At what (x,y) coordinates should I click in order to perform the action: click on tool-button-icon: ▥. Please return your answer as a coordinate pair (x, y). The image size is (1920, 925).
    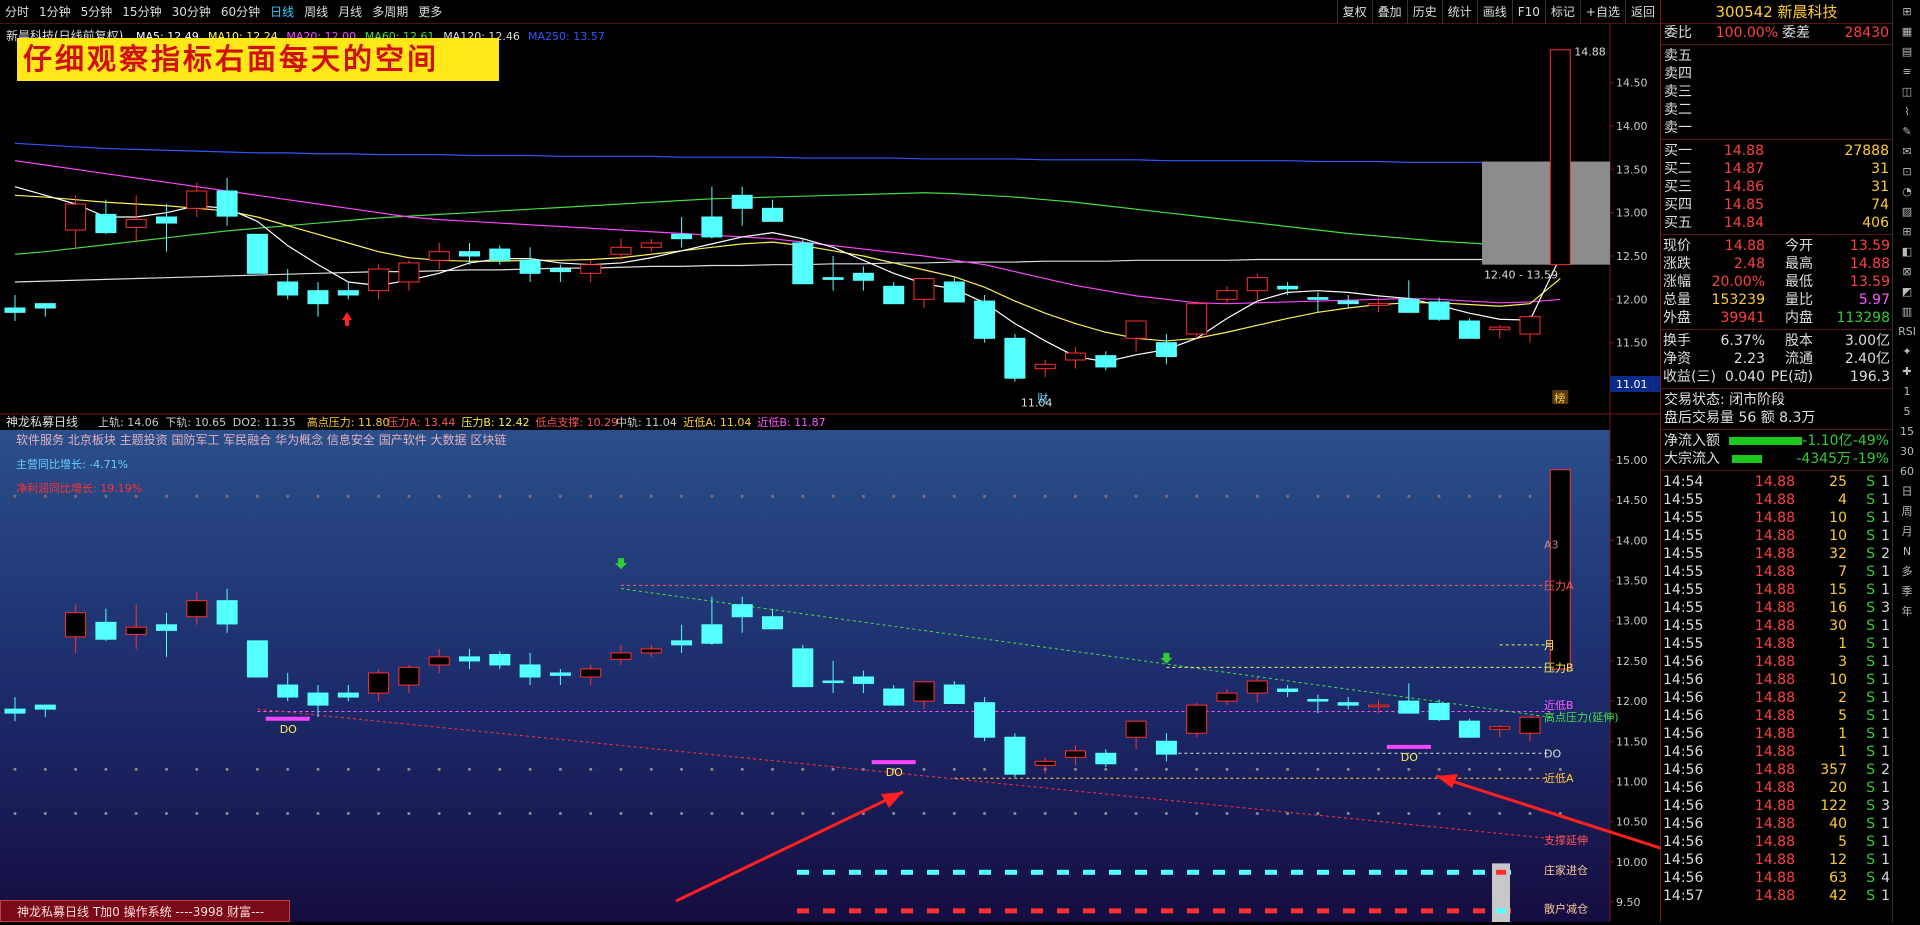
    Looking at the image, I should click on (1907, 312).